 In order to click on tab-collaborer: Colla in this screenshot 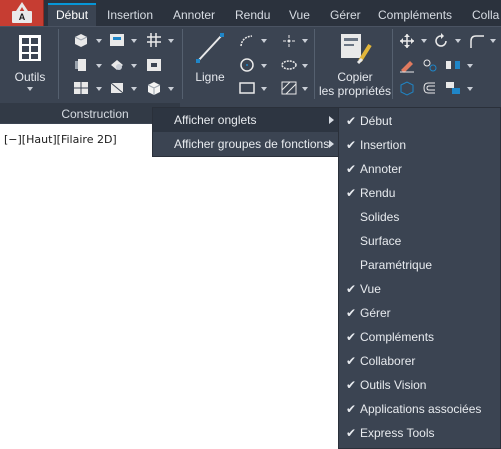, I will do `click(485, 15)`.